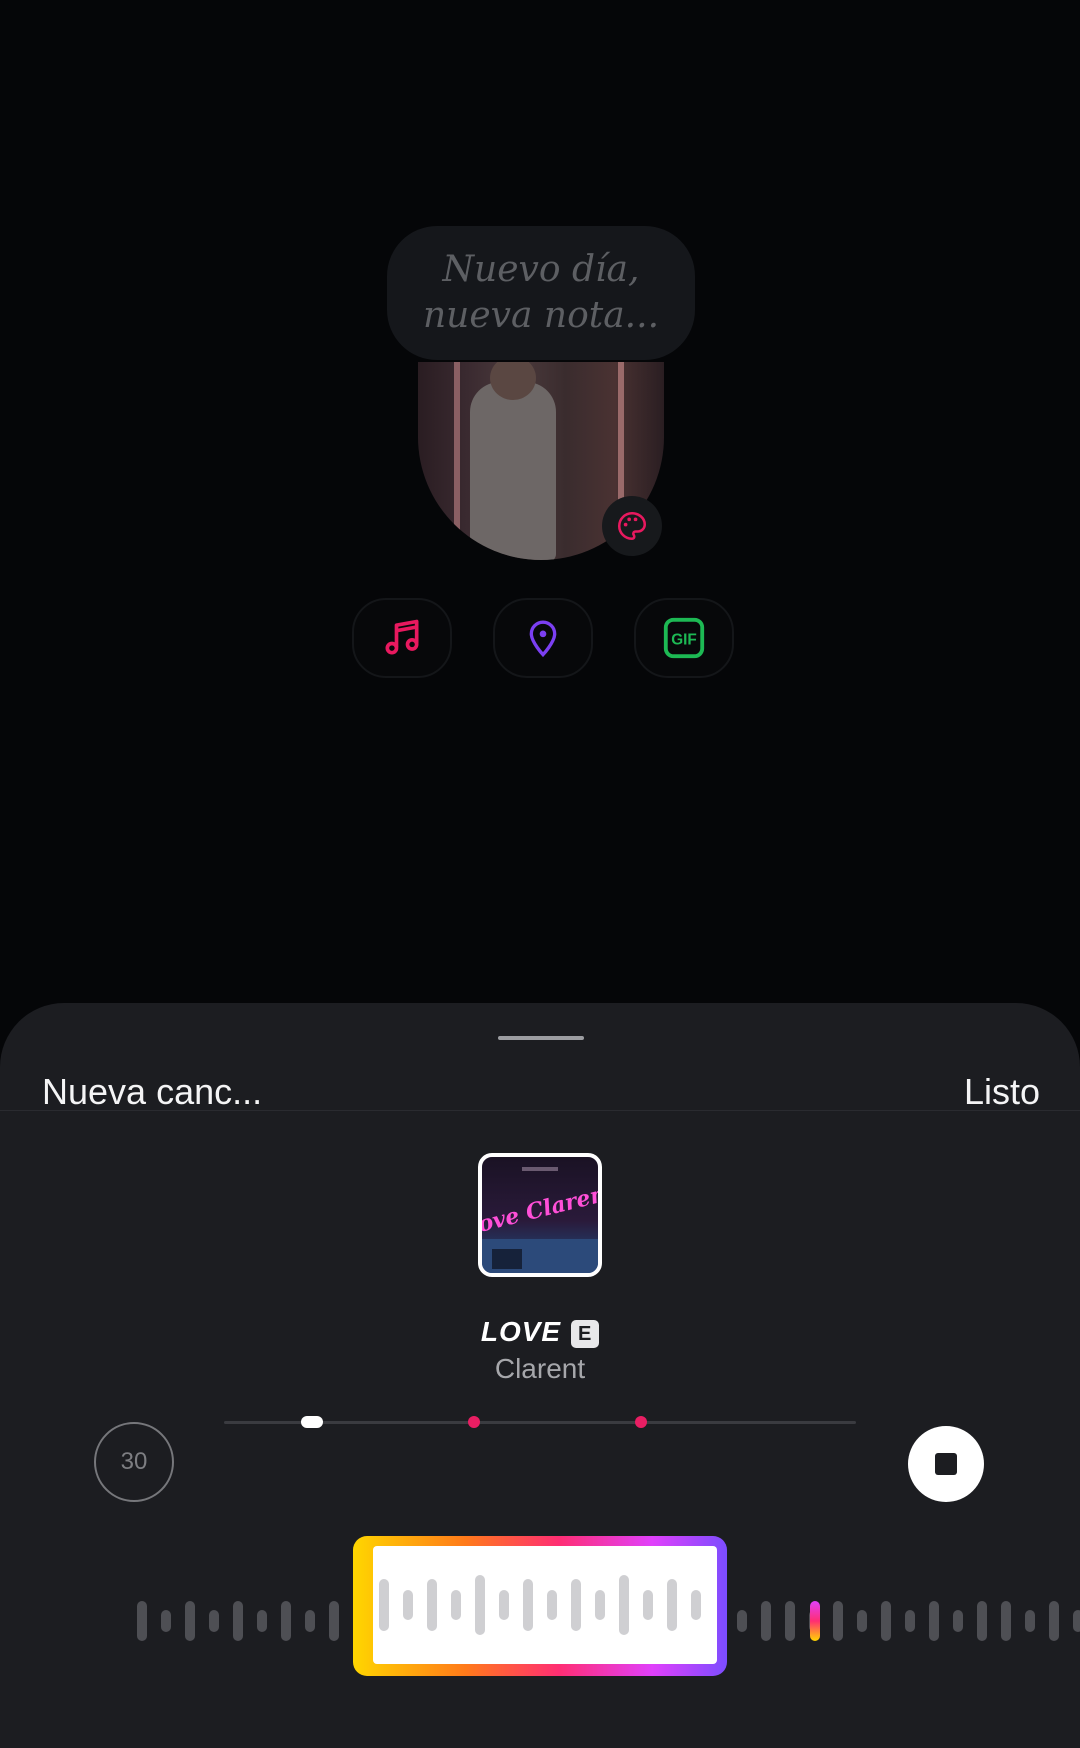  I want to click on clip-selector, so click(540, 1606).